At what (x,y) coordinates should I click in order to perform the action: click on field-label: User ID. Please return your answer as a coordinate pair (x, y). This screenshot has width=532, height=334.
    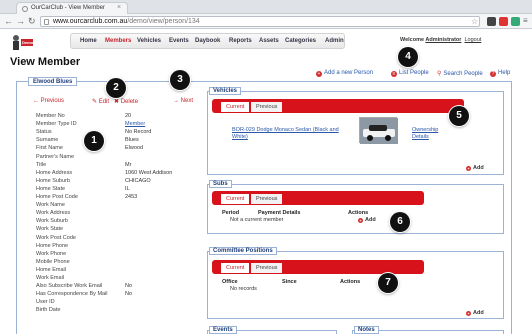
    Looking at the image, I should click on (45, 302).